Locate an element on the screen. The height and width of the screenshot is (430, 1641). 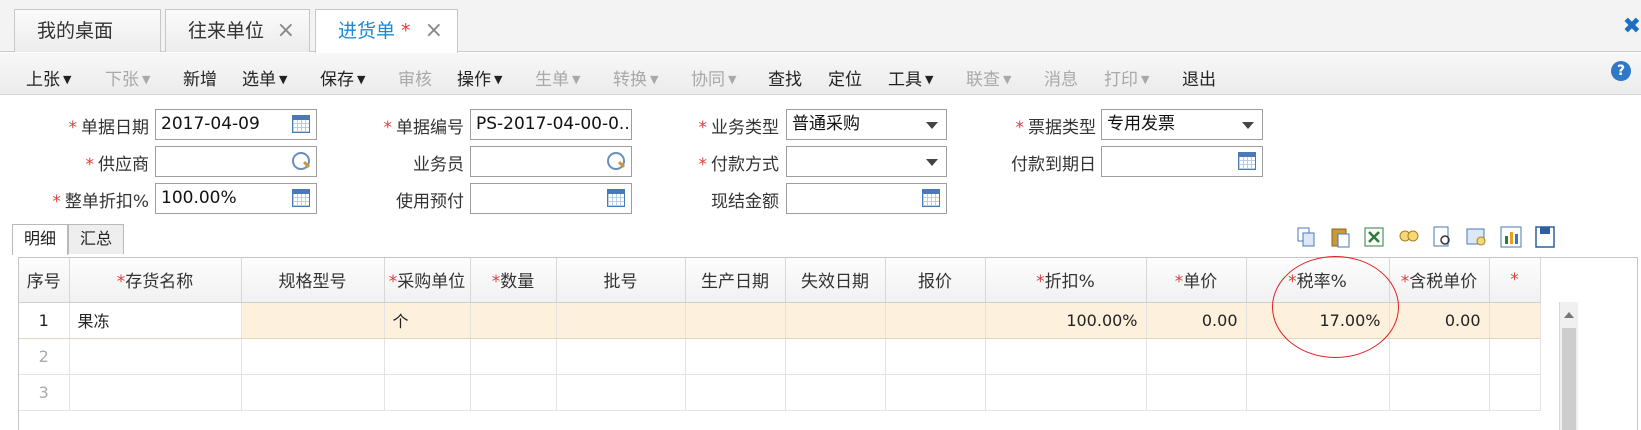
column-header: 序号 is located at coordinates (44, 280).